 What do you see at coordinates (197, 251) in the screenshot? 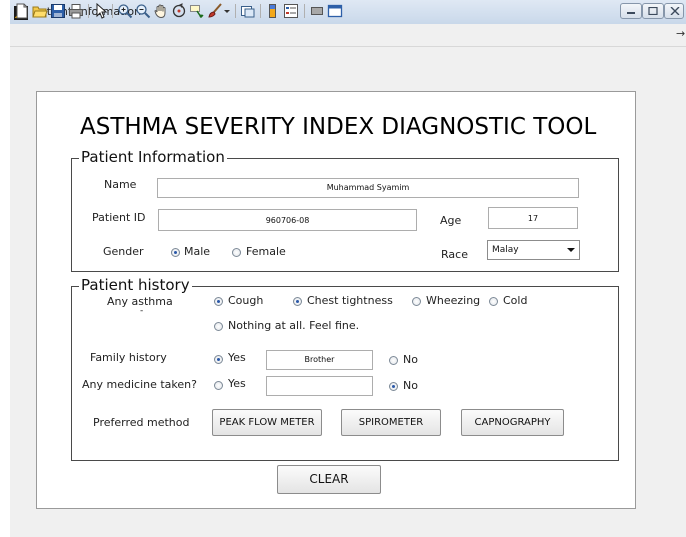
I see `gender-male-label: Male` at bounding box center [197, 251].